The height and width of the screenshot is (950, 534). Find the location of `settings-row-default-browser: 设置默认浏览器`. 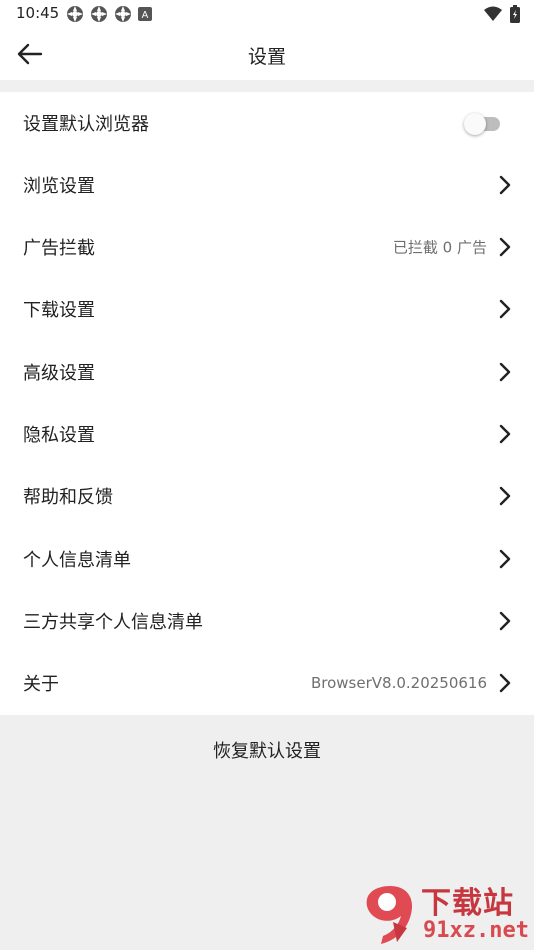

settings-row-default-browser: 设置默认浏览器 is located at coordinates (267, 123).